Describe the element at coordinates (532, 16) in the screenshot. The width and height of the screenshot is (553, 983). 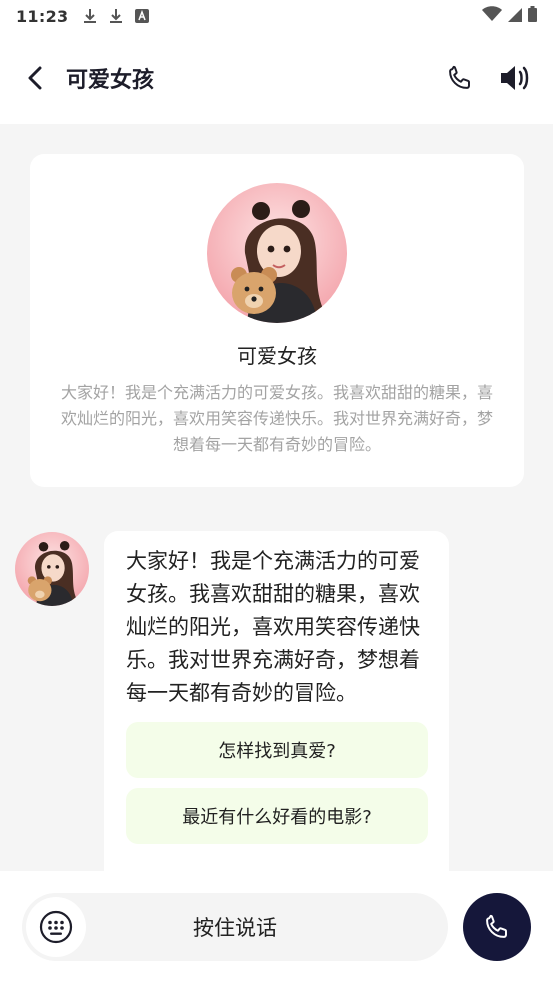
I see `battery-icon` at that location.